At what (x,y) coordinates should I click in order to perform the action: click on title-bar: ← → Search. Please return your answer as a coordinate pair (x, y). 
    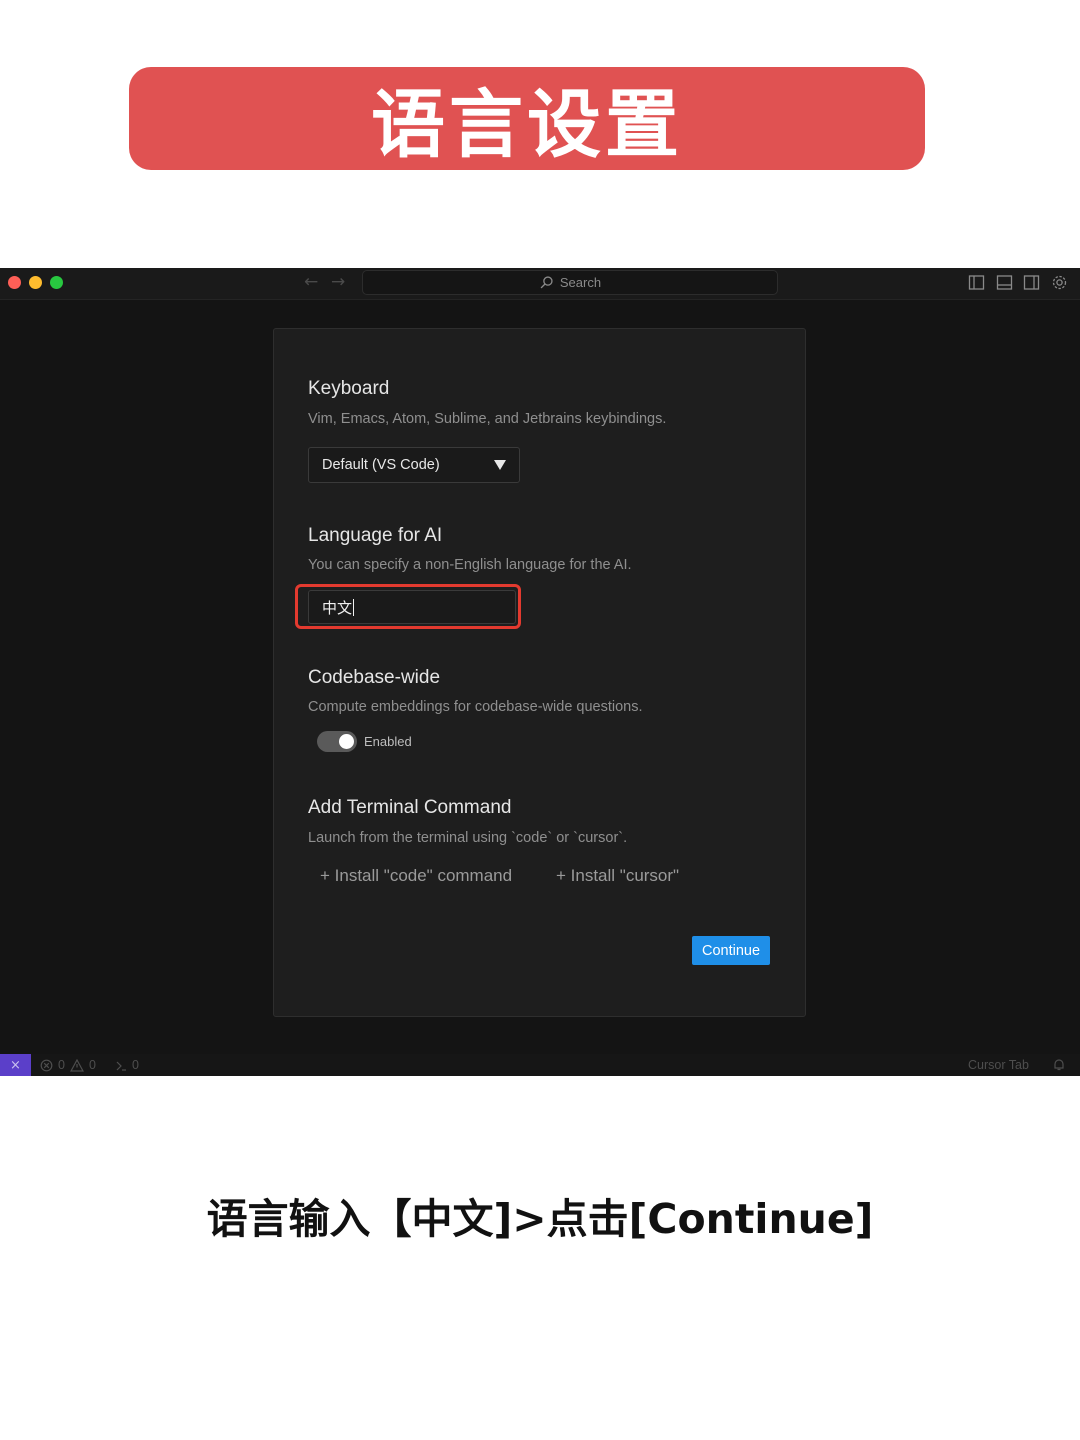
    Looking at the image, I should click on (540, 284).